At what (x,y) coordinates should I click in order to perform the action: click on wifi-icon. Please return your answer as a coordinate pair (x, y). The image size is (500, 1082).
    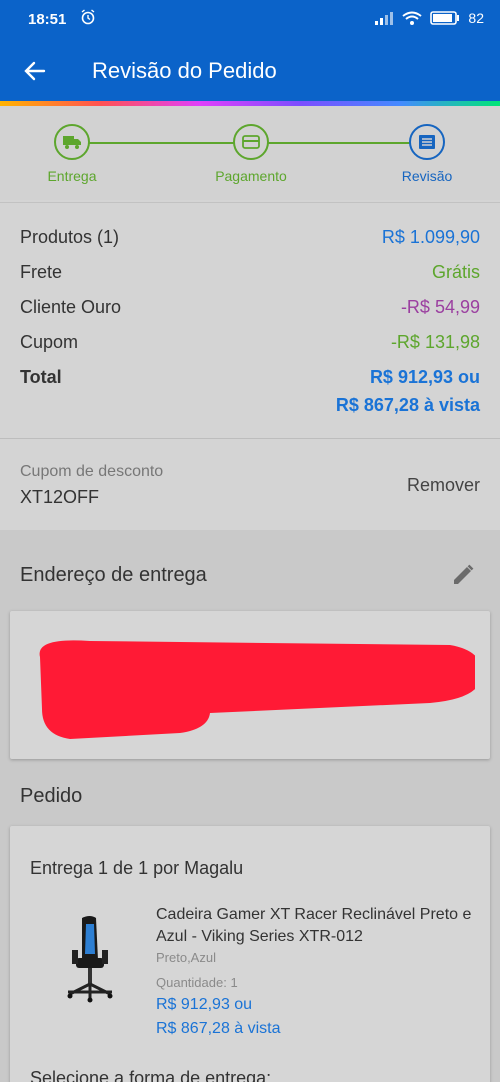
    Looking at the image, I should click on (412, 18).